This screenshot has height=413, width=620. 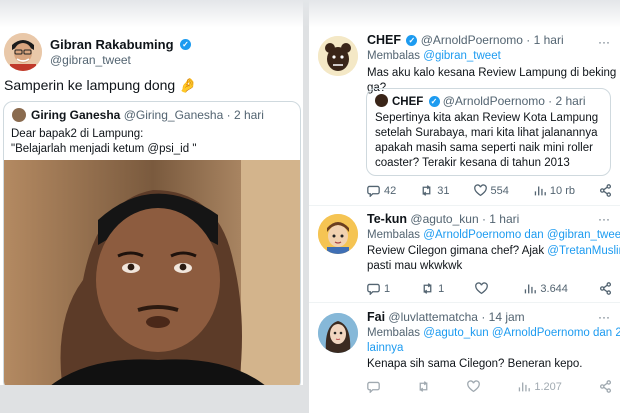 I want to click on reply-button: 1, so click(x=378, y=288).